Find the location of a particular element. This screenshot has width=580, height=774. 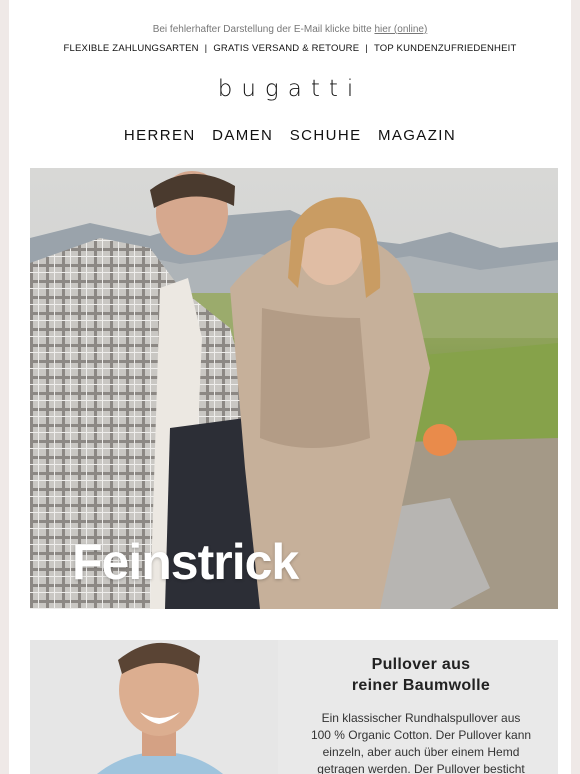

nav-item-schuhe: SCHUHE is located at coordinates (326, 135).